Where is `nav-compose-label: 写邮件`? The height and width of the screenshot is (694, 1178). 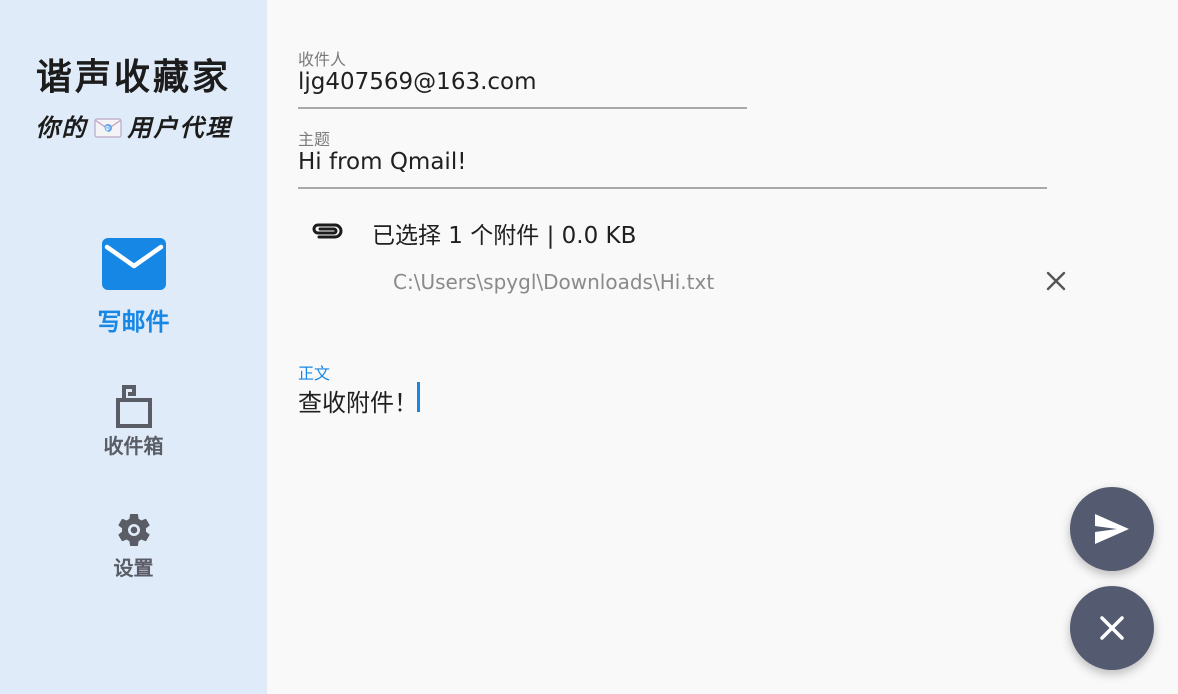
nav-compose-label: 写邮件 is located at coordinates (133, 322).